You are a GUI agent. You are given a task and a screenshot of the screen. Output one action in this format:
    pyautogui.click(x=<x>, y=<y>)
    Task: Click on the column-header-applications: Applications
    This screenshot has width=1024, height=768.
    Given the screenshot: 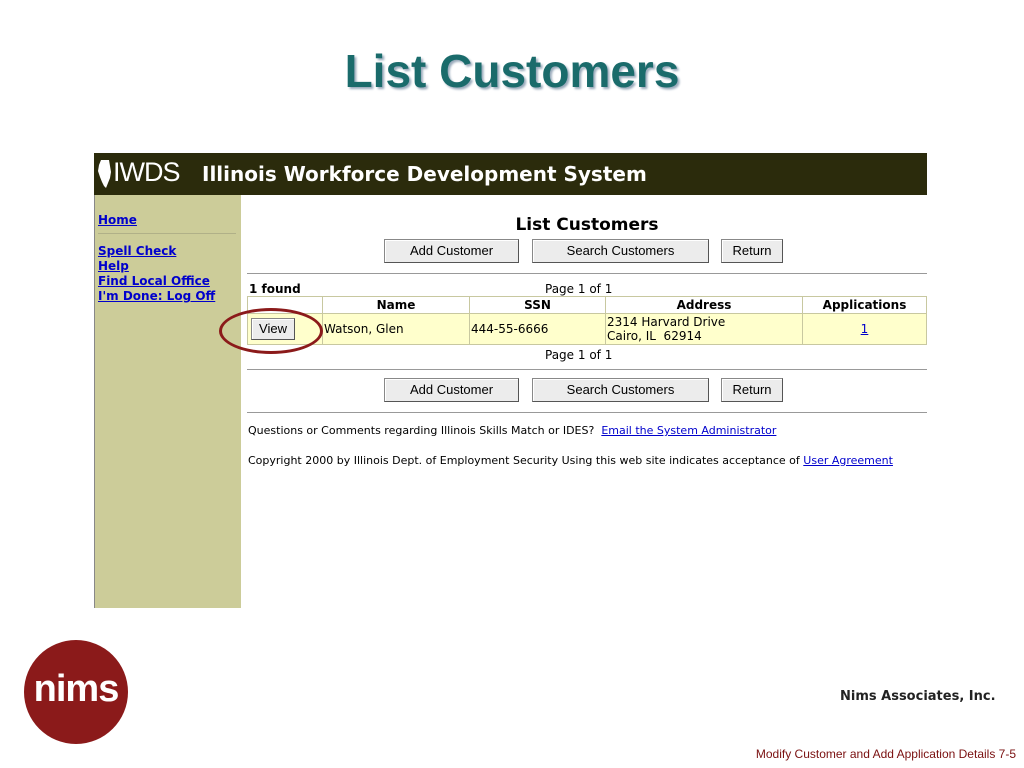 What is the action you would take?
    pyautogui.click(x=864, y=305)
    